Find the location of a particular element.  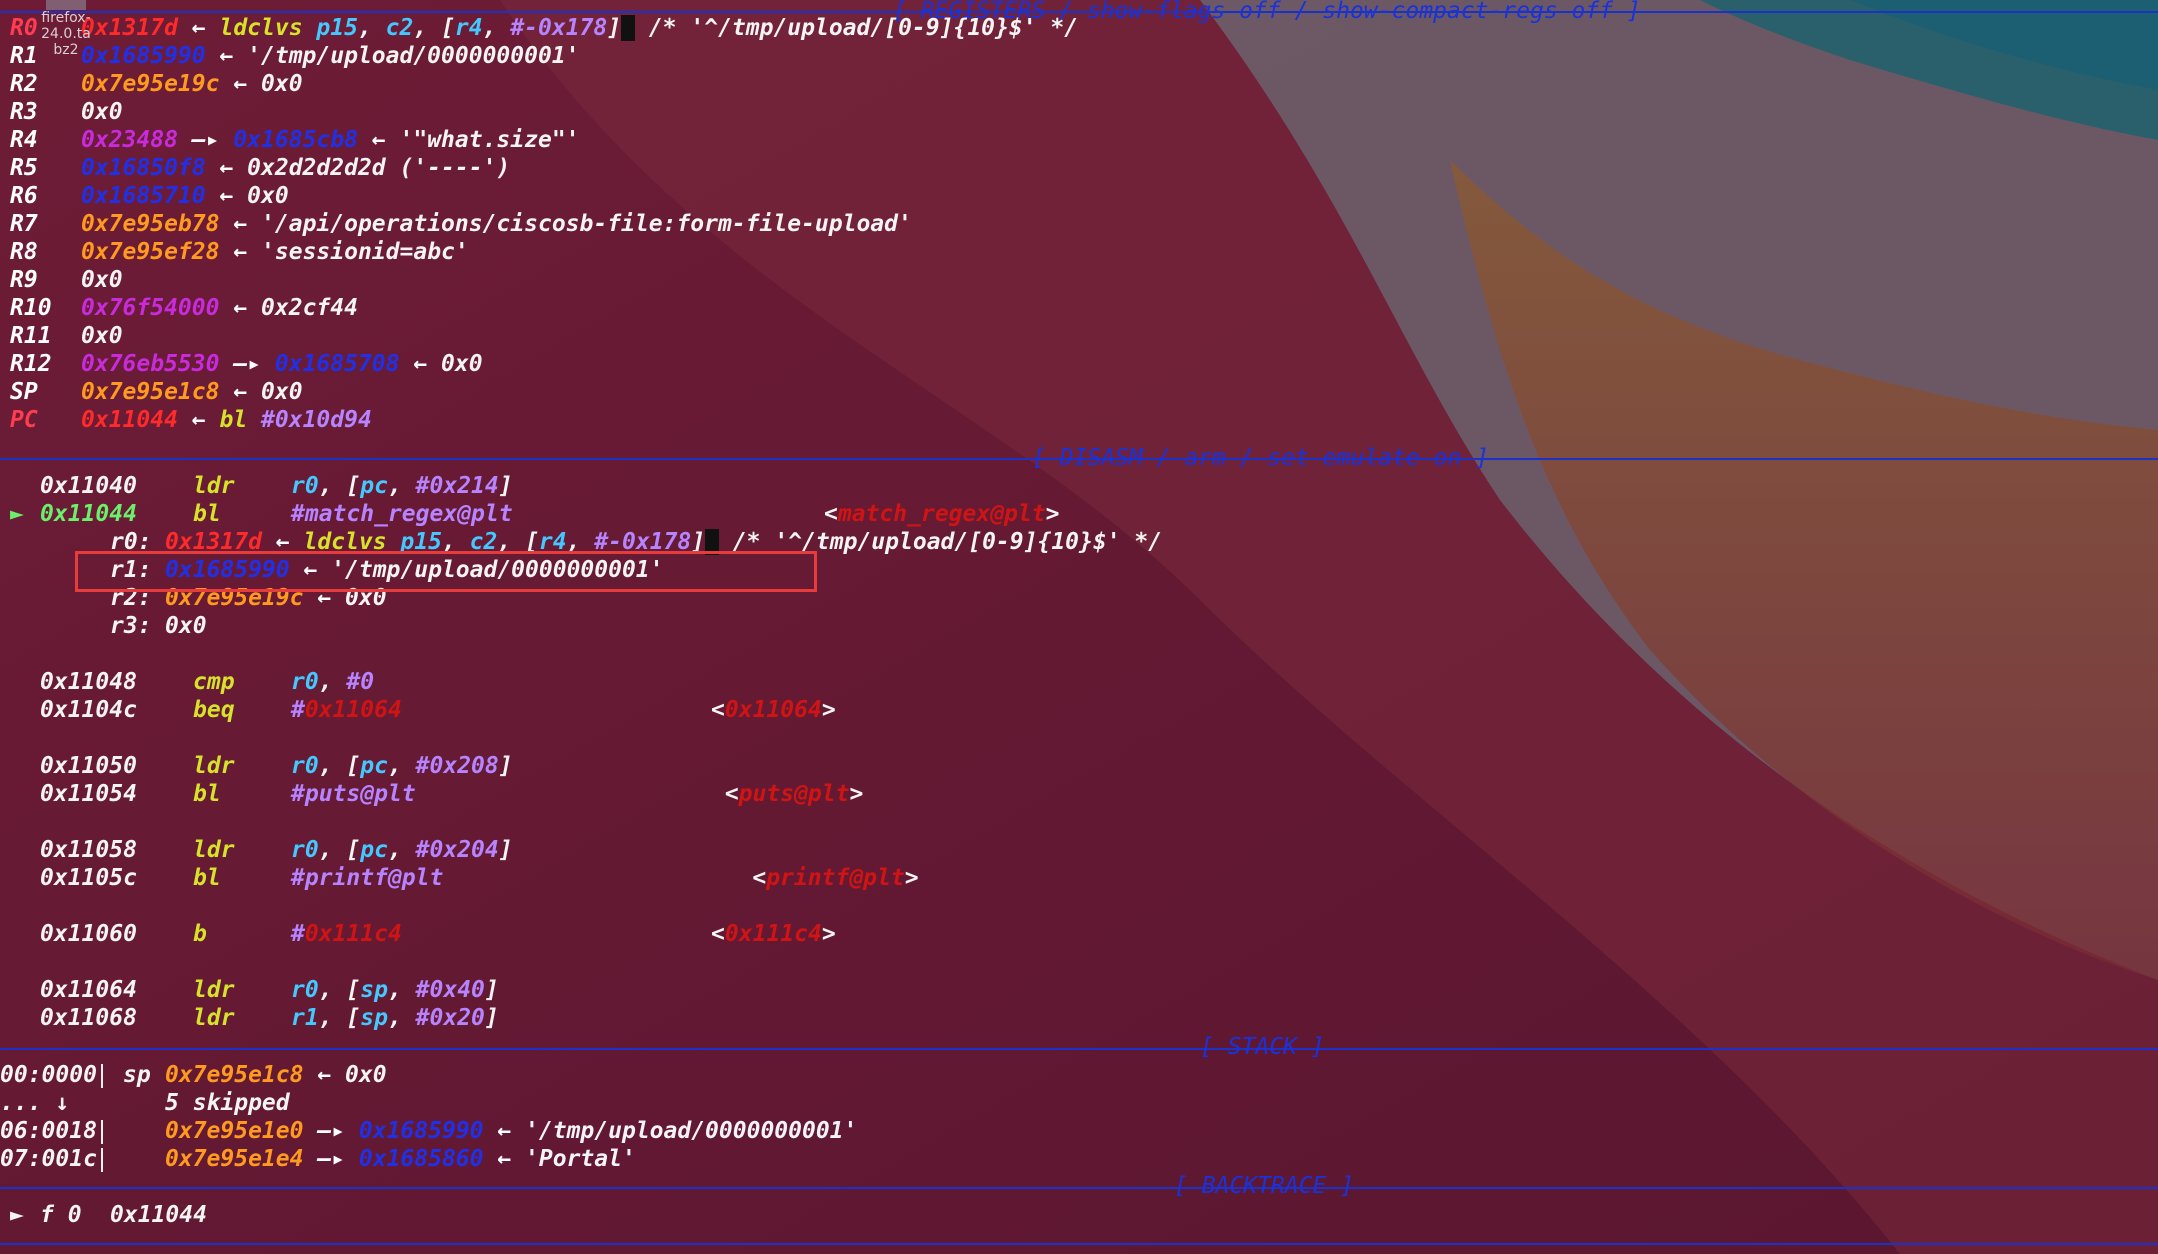

stack-separator is located at coordinates (1079, 1049).